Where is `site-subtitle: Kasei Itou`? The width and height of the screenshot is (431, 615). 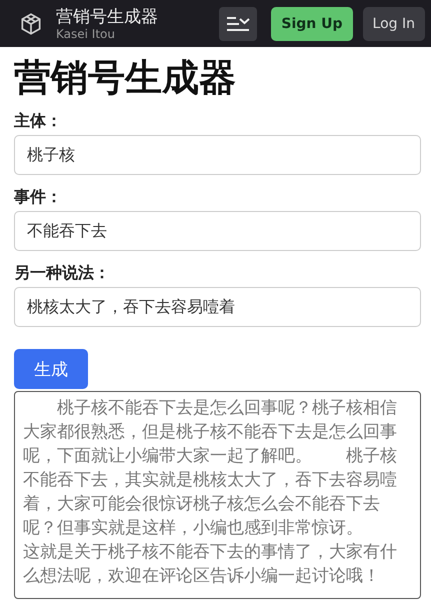
site-subtitle: Kasei Itou is located at coordinates (86, 33).